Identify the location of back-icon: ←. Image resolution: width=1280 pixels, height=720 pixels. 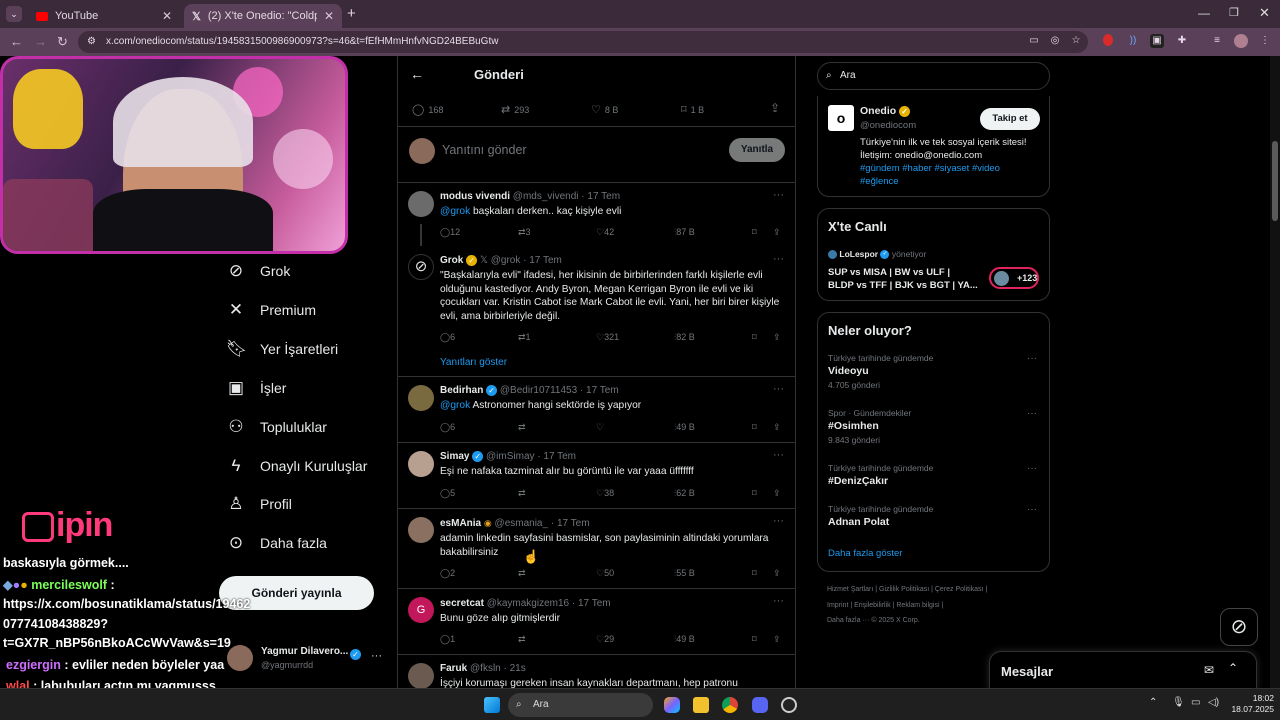
(16, 41).